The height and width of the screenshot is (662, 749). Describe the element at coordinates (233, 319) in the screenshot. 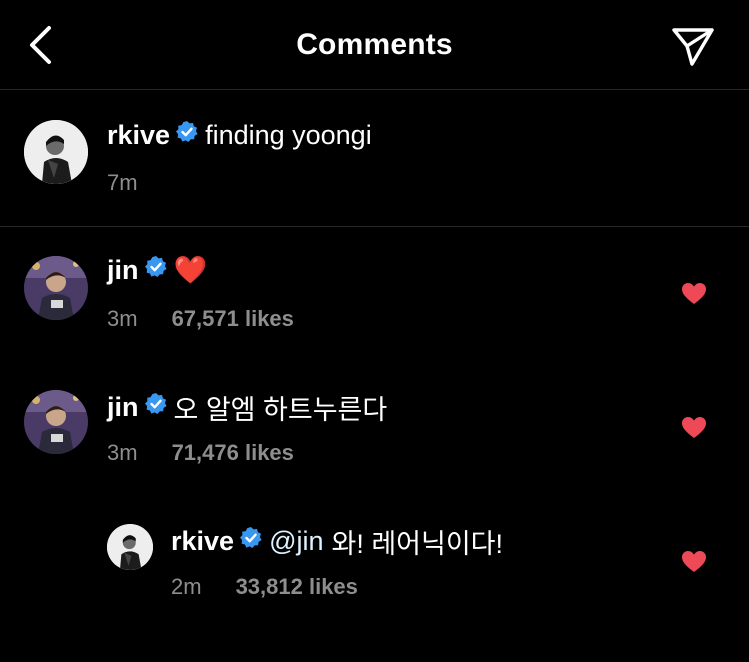

I see `likes-count: 67,571 likes` at that location.